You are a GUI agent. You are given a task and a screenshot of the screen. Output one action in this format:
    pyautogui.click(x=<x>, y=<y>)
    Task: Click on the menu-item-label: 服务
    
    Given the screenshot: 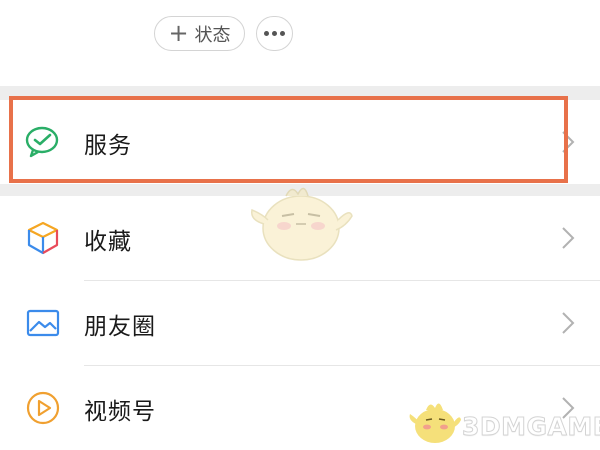 What is the action you would take?
    pyautogui.click(x=108, y=146)
    